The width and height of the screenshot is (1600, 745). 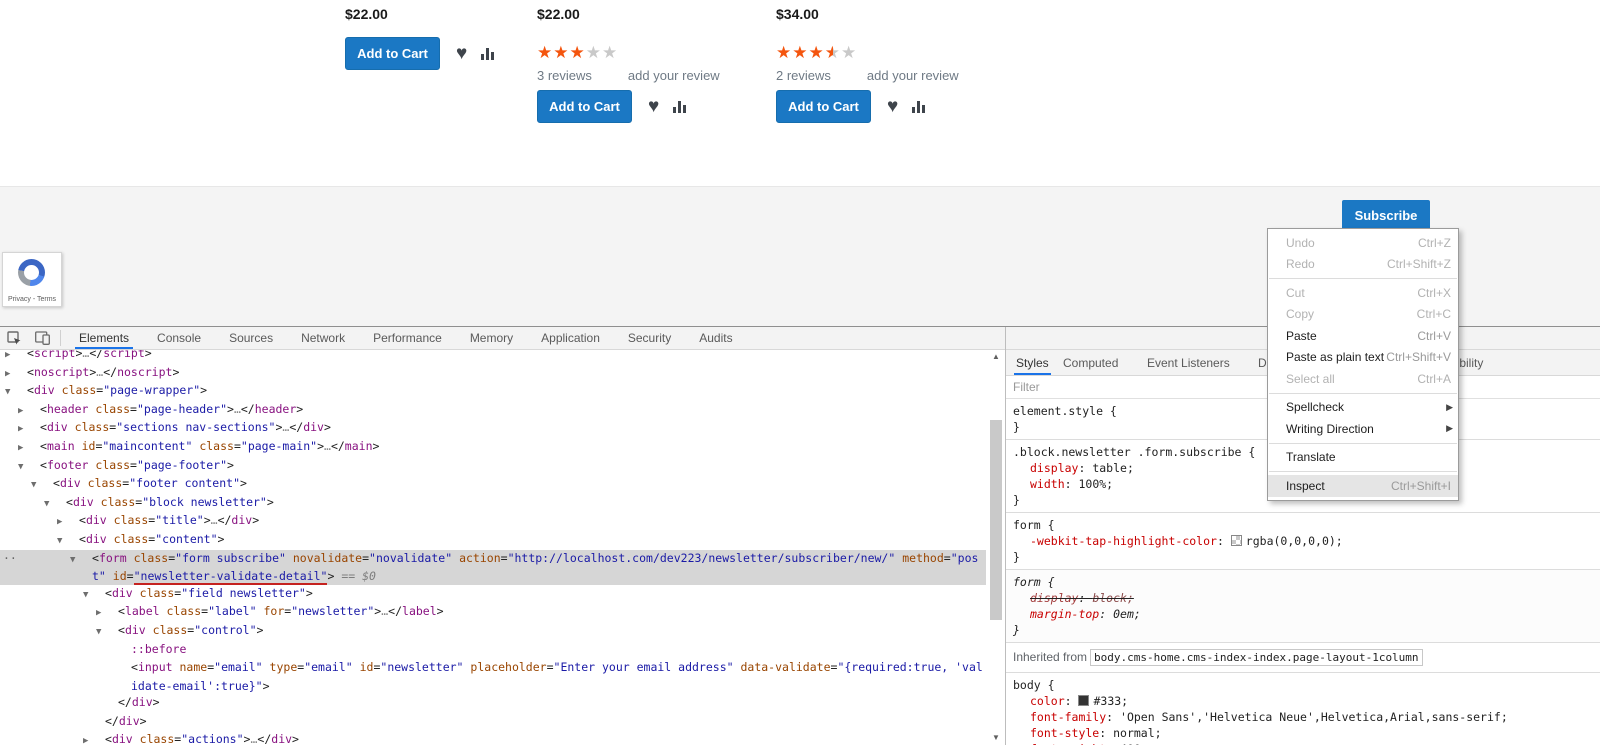 What do you see at coordinates (1188, 362) in the screenshot?
I see `sidebar-tab-event-listeners: Event Listeners` at bounding box center [1188, 362].